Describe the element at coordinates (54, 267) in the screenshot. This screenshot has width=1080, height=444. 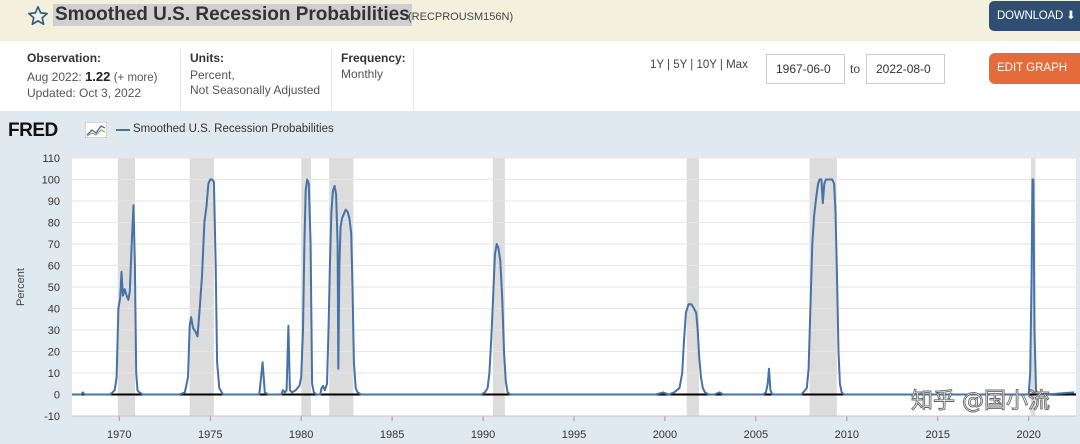
I see `y-tick-label: 60` at that location.